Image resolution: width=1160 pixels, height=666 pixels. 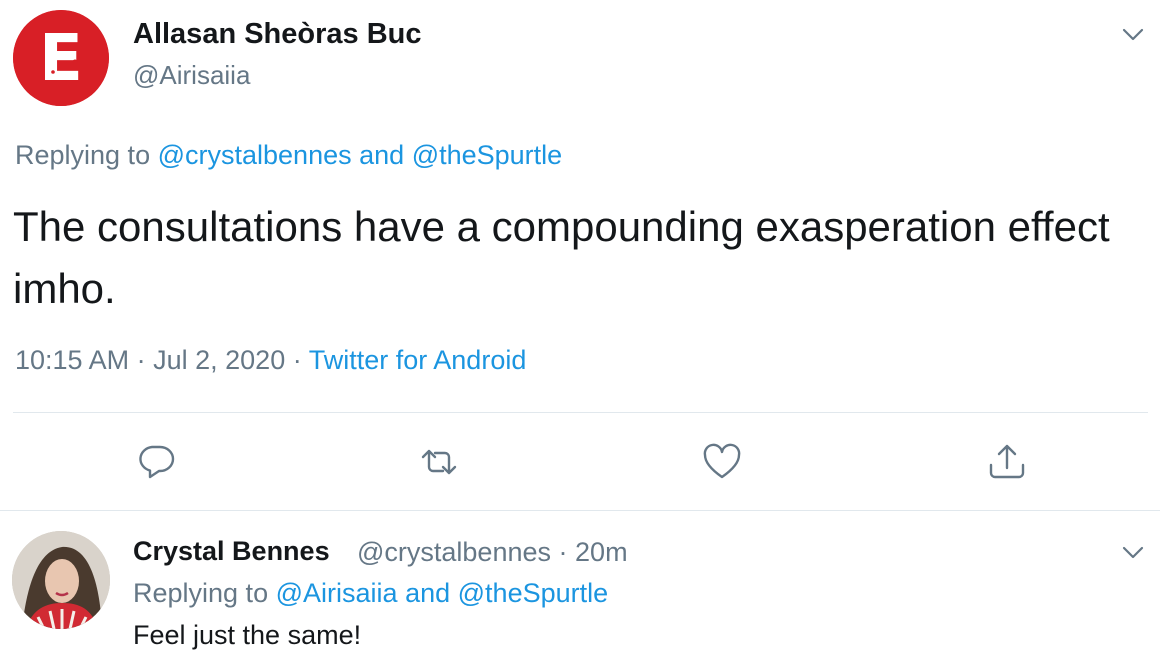 What do you see at coordinates (454, 552) in the screenshot?
I see `reply-author-handle: @crystalbennes` at bounding box center [454, 552].